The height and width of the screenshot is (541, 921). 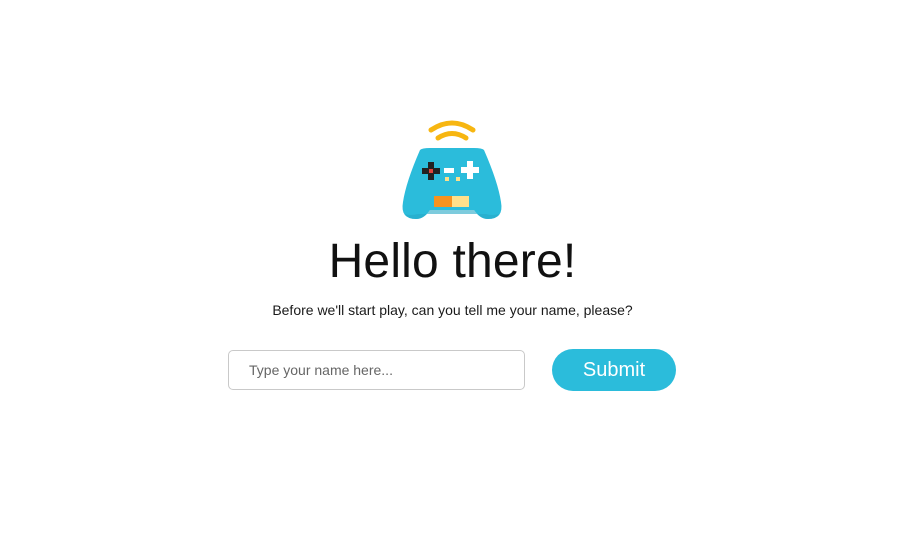 What do you see at coordinates (452, 261) in the screenshot?
I see `page-title: Hello there!` at bounding box center [452, 261].